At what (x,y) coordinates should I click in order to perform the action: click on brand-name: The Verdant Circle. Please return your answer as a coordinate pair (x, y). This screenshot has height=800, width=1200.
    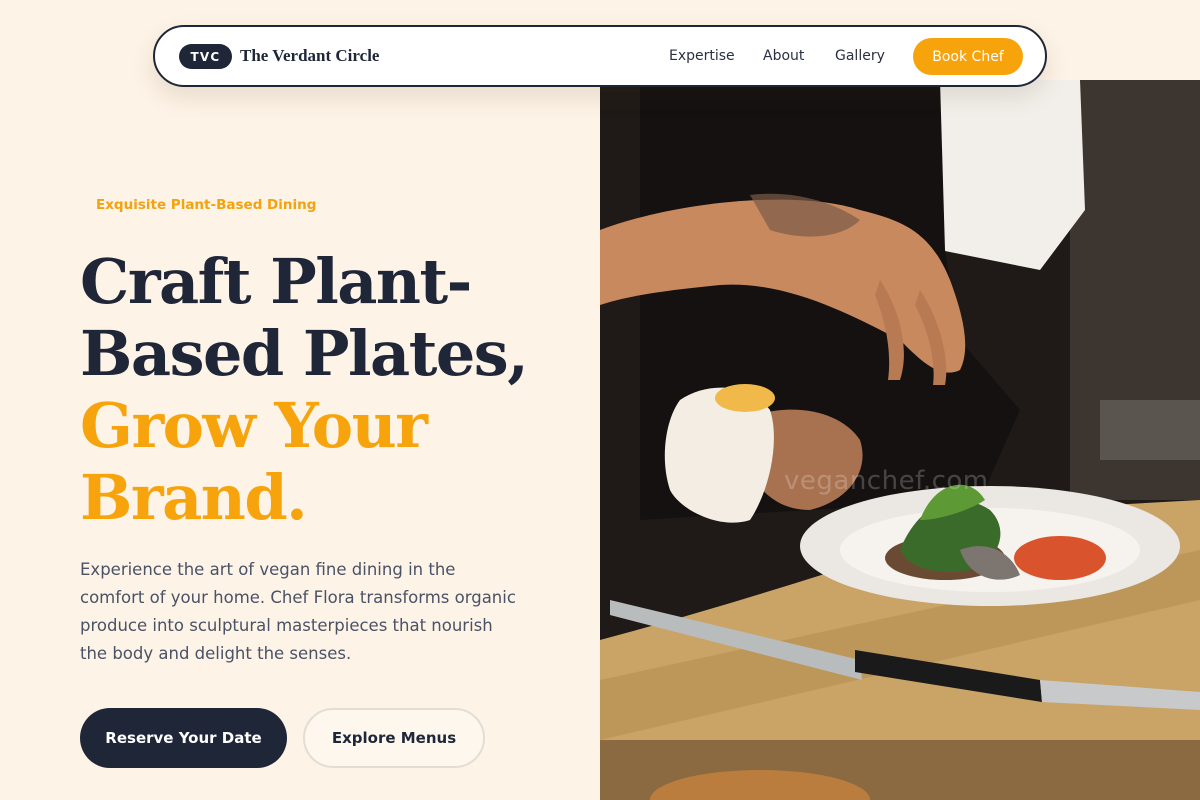
    Looking at the image, I should click on (309, 56).